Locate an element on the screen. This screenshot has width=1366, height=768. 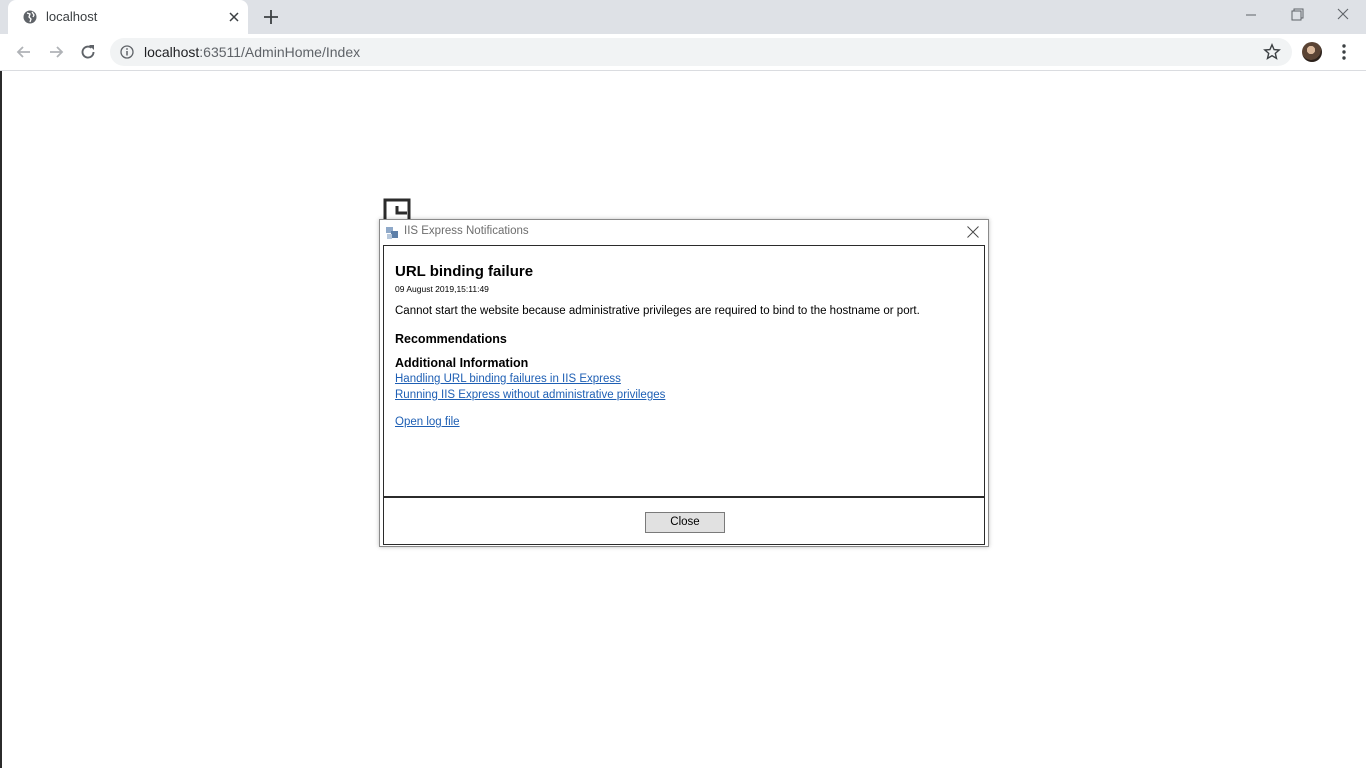
tab-strip: localhost is located at coordinates (683, 17).